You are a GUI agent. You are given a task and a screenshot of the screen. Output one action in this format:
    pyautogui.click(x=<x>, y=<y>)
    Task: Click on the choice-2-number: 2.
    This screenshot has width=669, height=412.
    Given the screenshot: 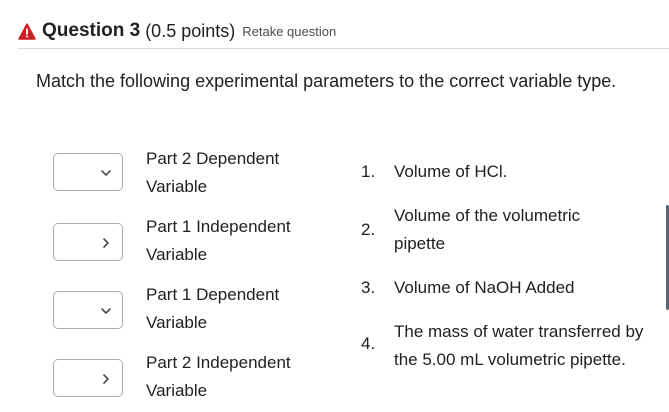 What is the action you would take?
    pyautogui.click(x=368, y=229)
    